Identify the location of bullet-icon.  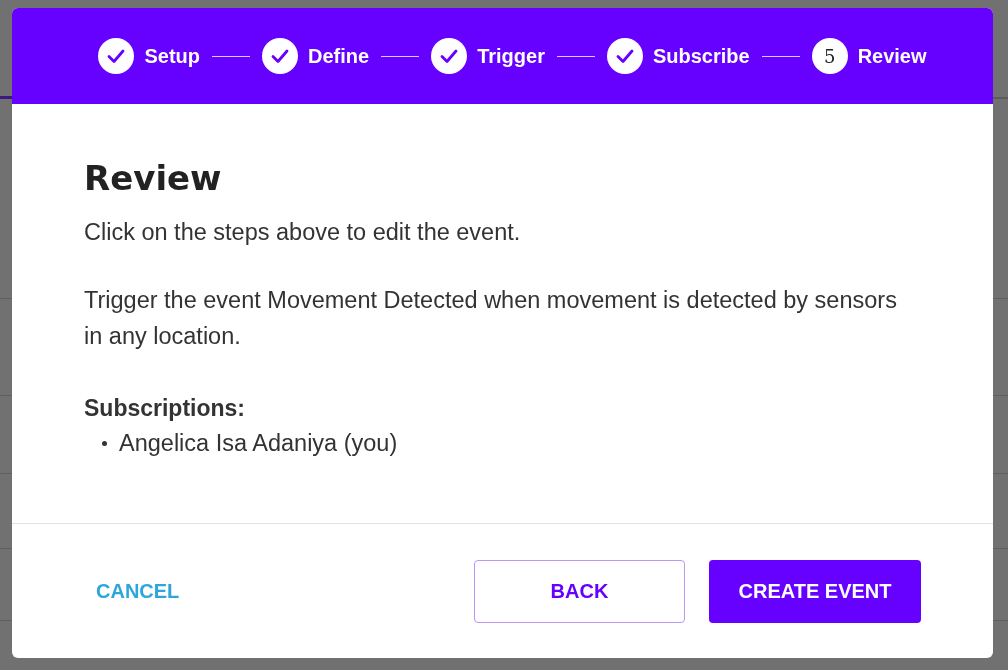
(104, 443).